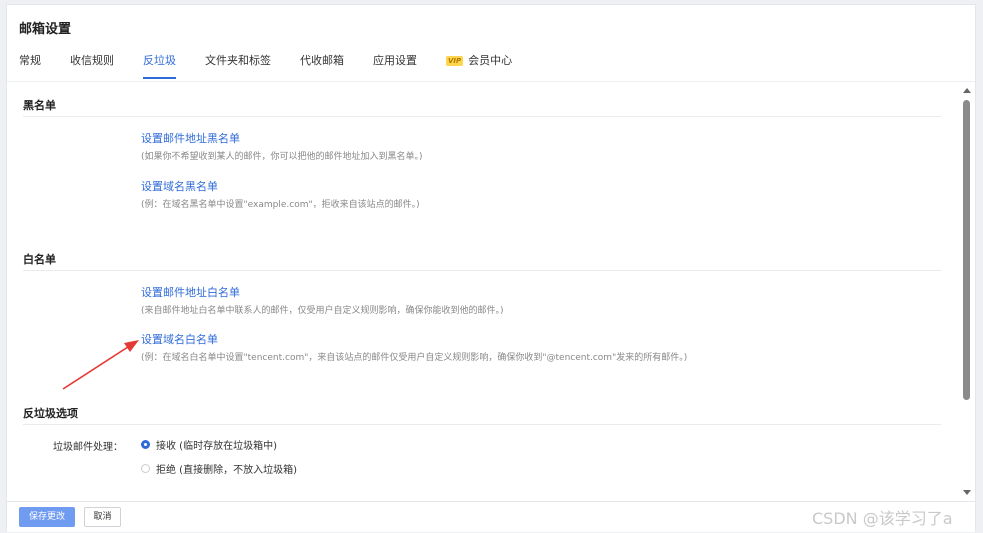 This screenshot has height=533, width=983. What do you see at coordinates (882, 518) in the screenshot?
I see `watermark: CSDN @该学习了a` at bounding box center [882, 518].